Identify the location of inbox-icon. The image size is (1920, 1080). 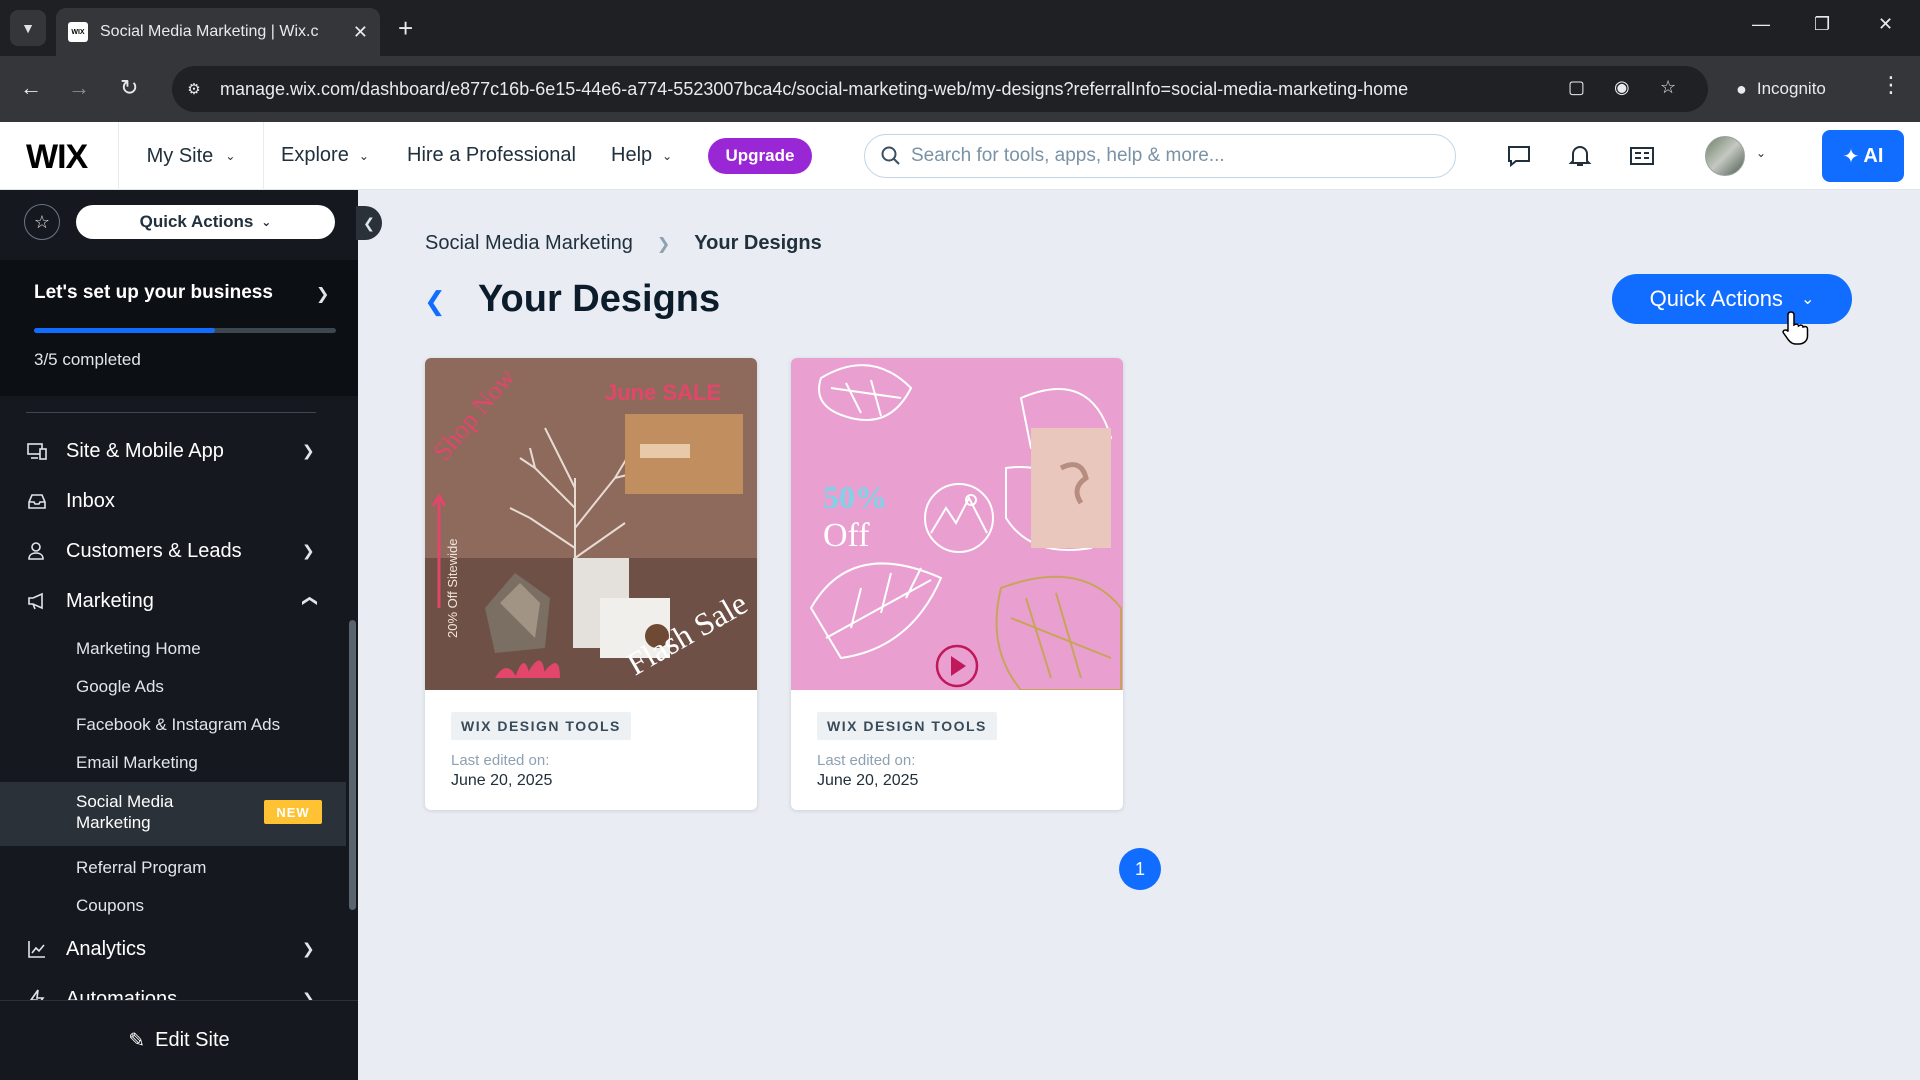
(37, 501).